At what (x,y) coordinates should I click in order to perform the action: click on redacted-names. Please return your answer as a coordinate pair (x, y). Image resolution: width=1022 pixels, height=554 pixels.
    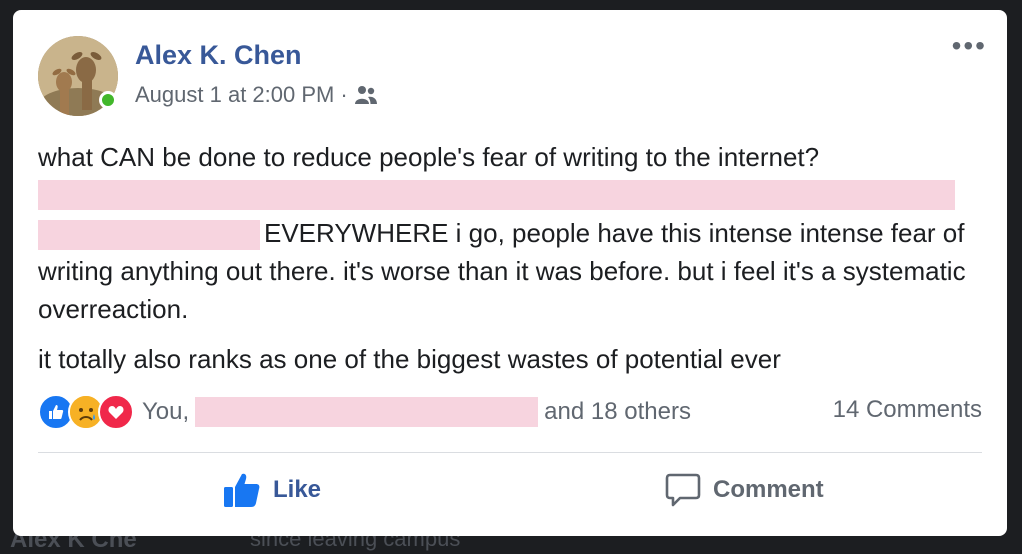
    Looking at the image, I should click on (367, 412).